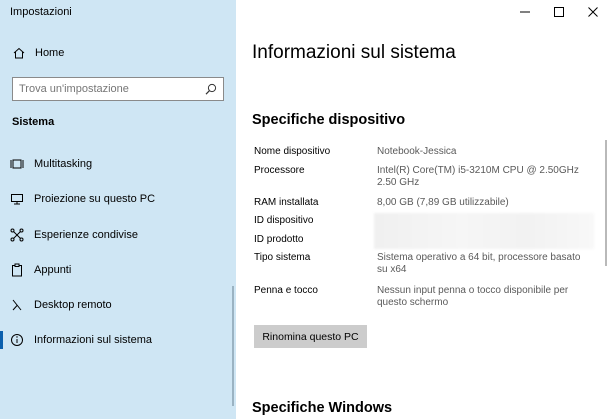  What do you see at coordinates (53, 270) in the screenshot?
I see `sidebar-item-label: Appunti` at bounding box center [53, 270].